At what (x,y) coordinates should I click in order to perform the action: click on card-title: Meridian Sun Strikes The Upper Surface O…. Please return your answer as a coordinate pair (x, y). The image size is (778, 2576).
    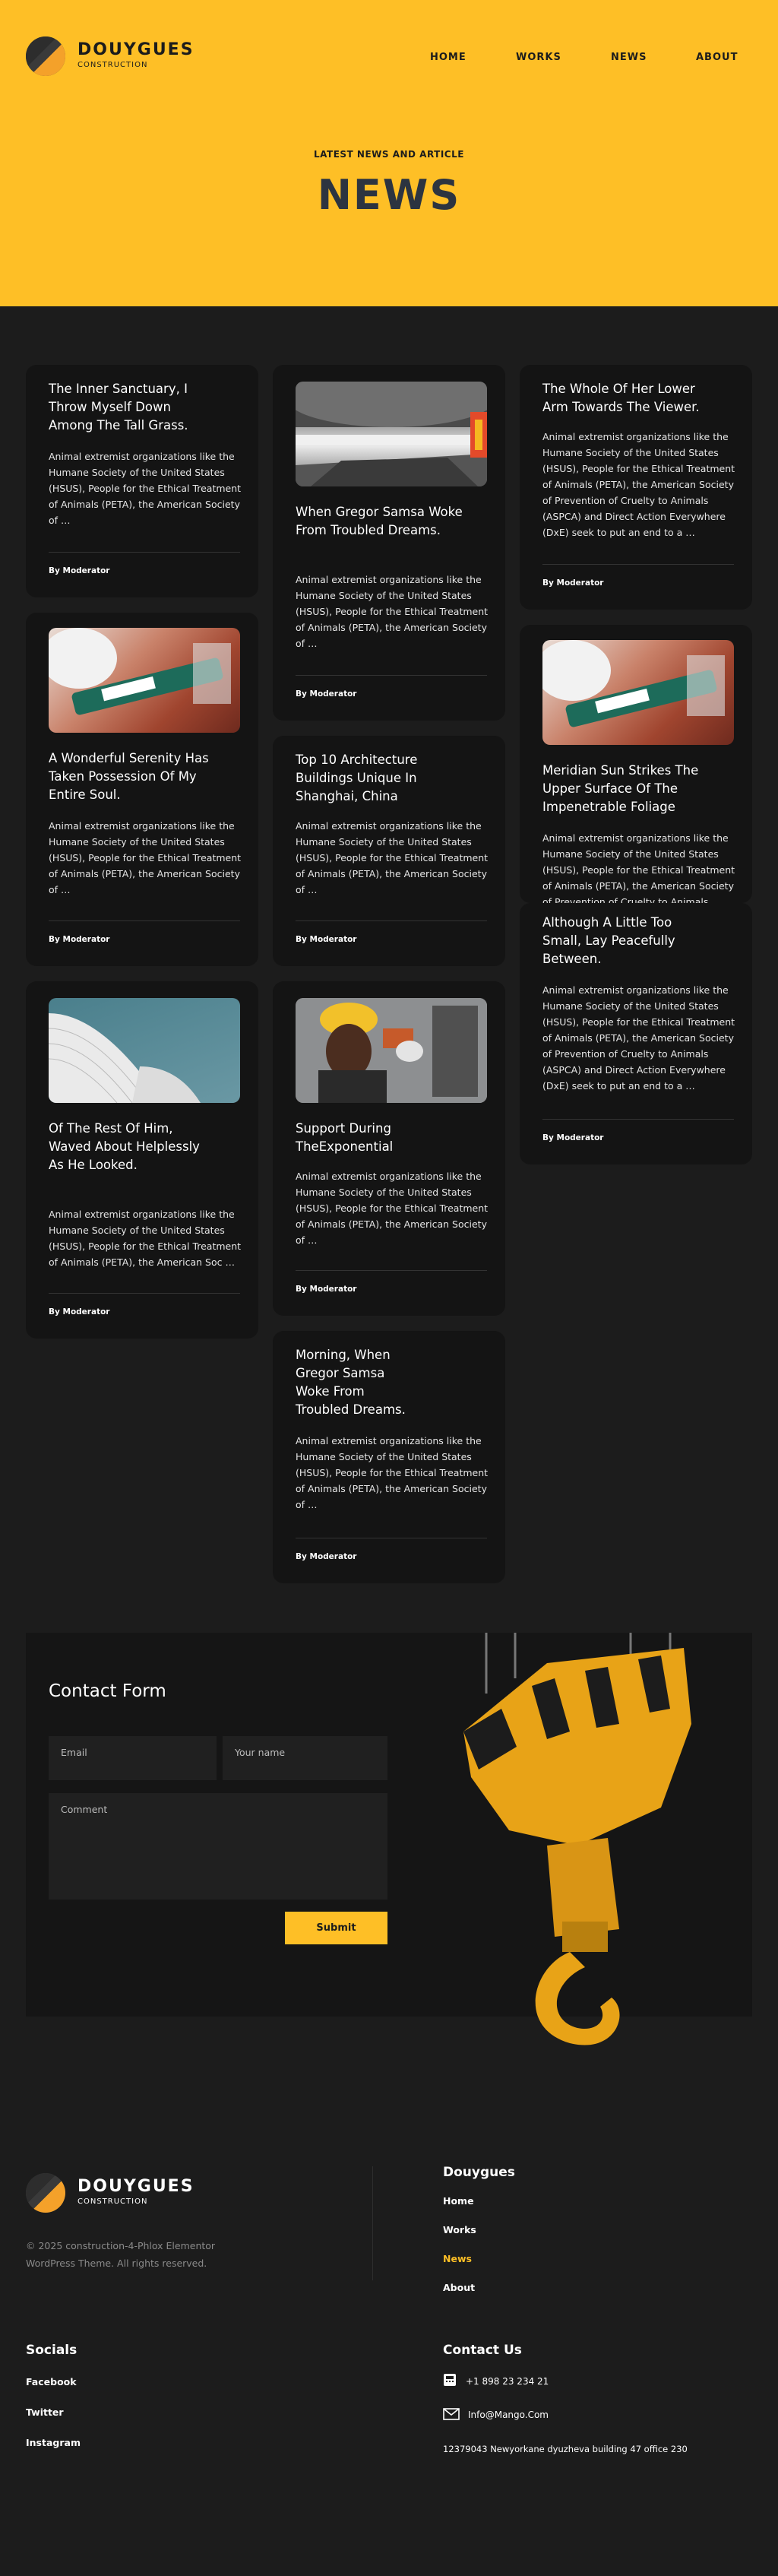
    Looking at the image, I should click on (626, 789).